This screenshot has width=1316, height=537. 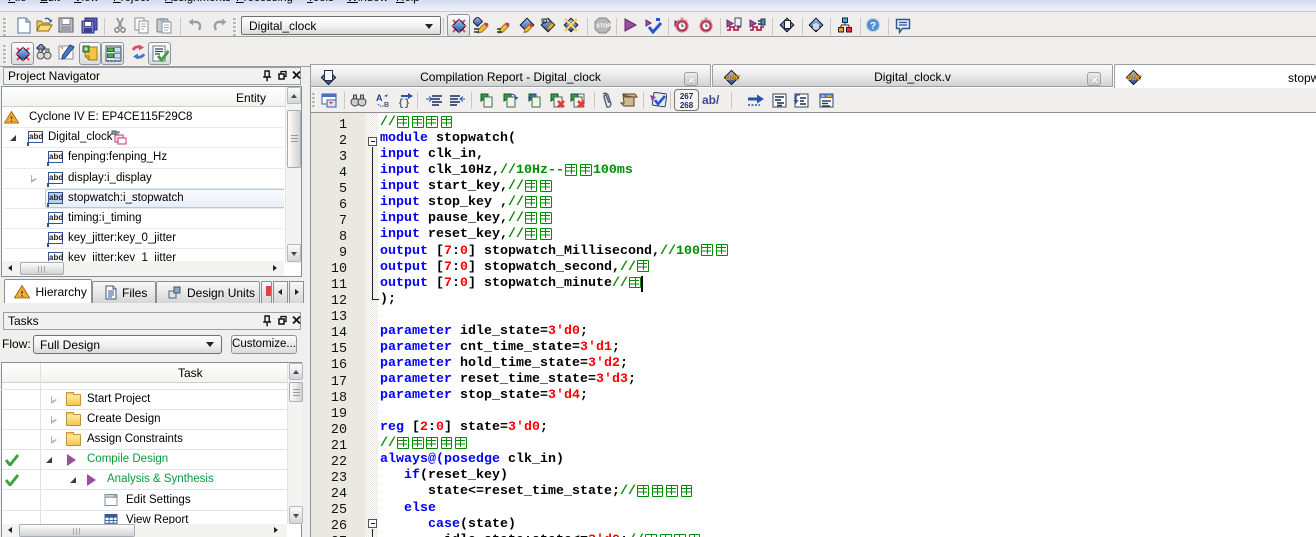 I want to click on svg-text: A, so click(x=379, y=98).